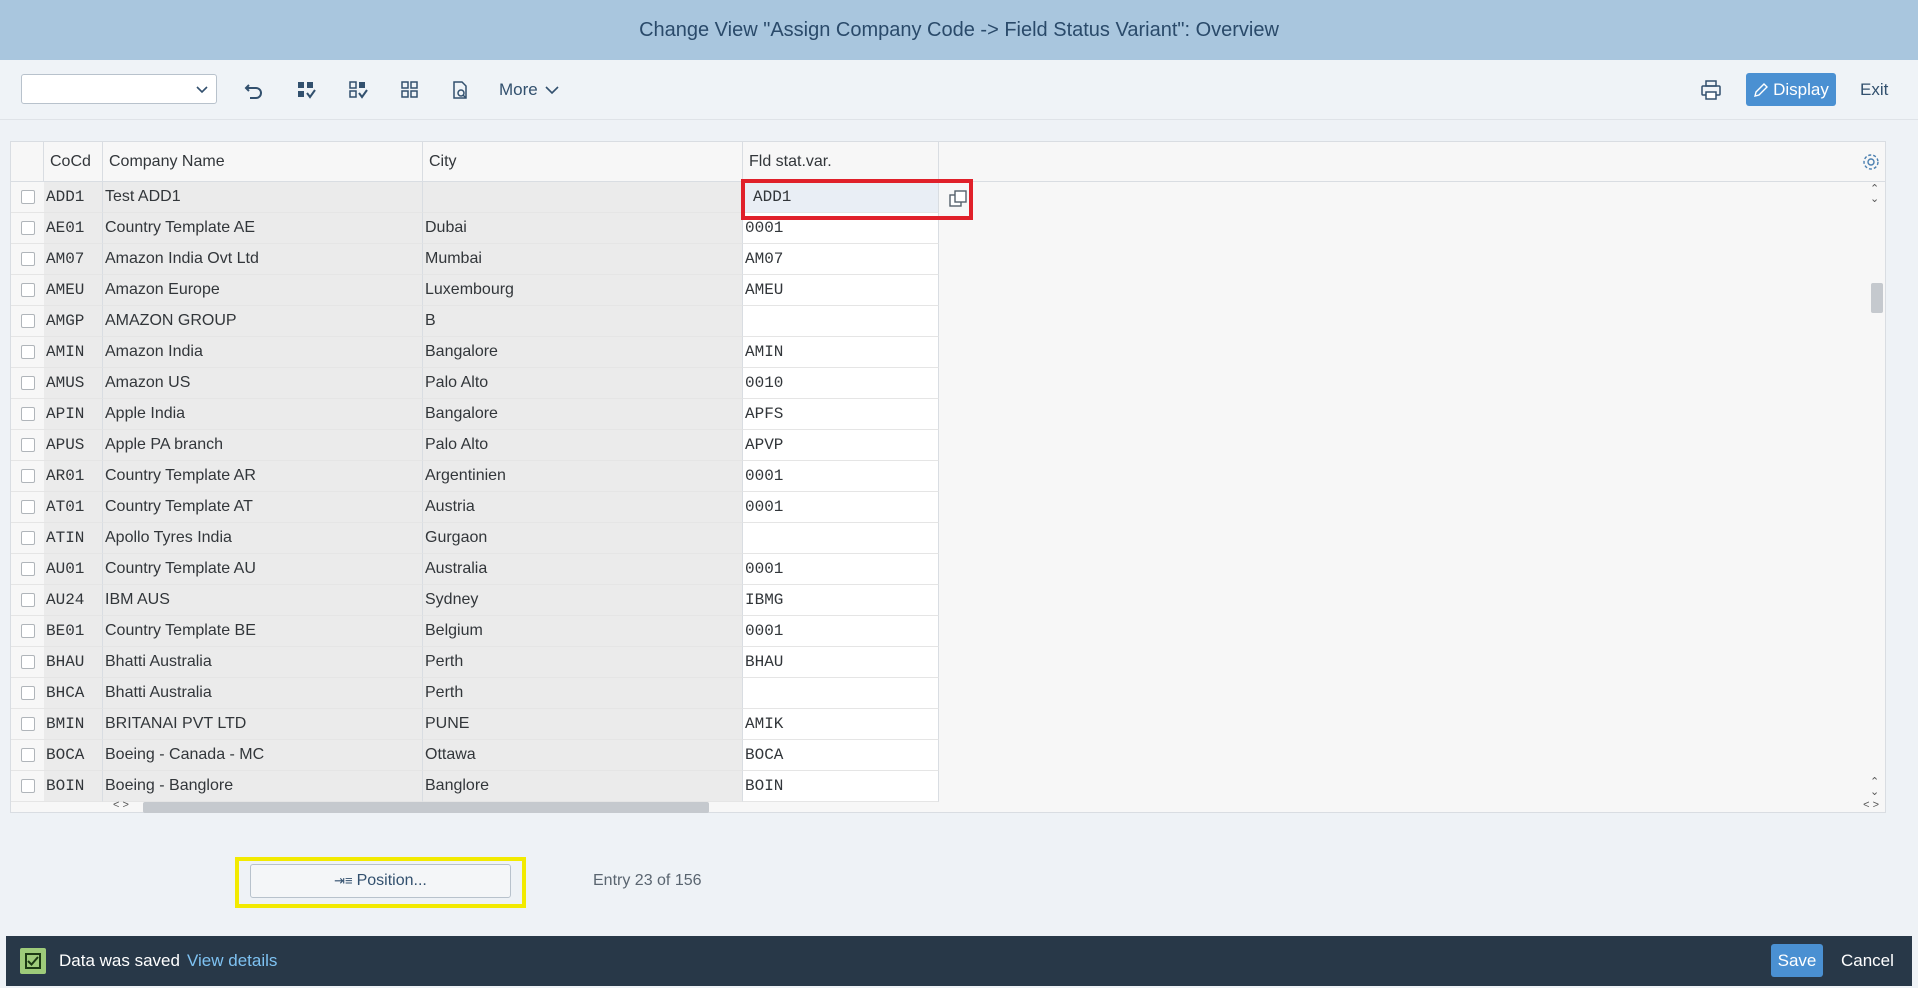  Describe the element at coordinates (529, 90) in the screenshot. I see `more-menu-button: More` at that location.